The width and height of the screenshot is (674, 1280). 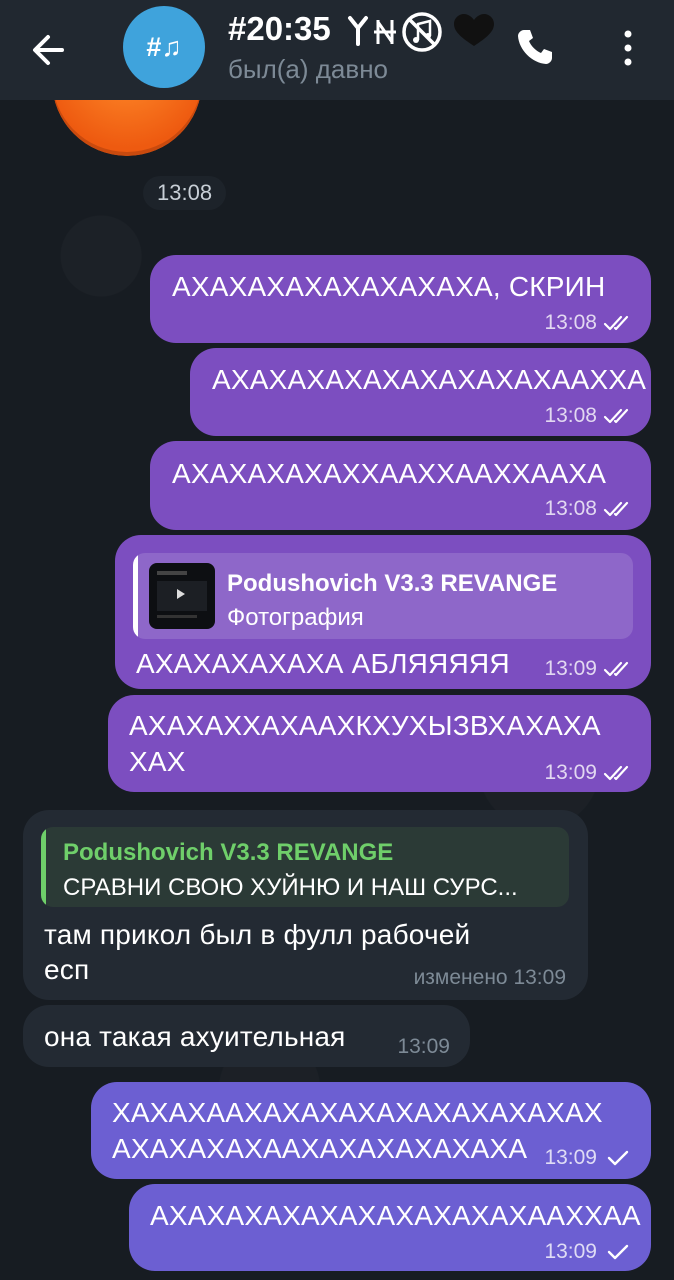 I want to click on chat-title: #20:35, so click(x=279, y=29).